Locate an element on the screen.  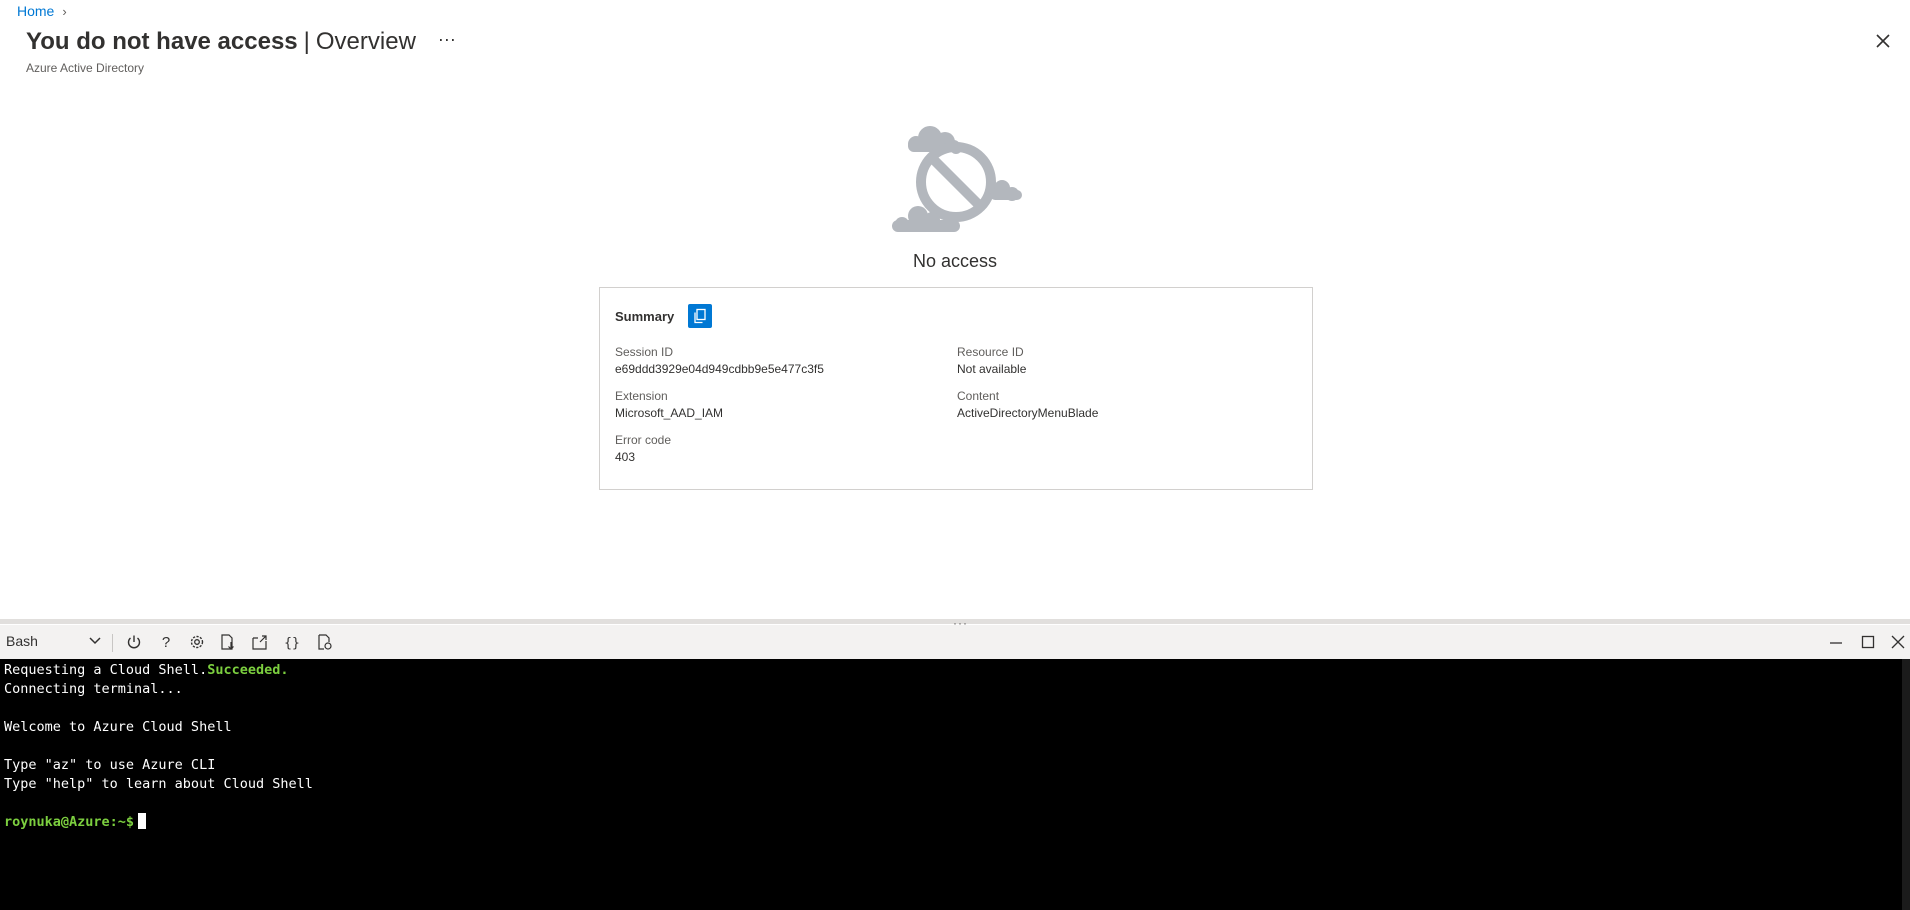
extension-field: Extension Microsoft_AAD_IAM is located at coordinates (669, 404).